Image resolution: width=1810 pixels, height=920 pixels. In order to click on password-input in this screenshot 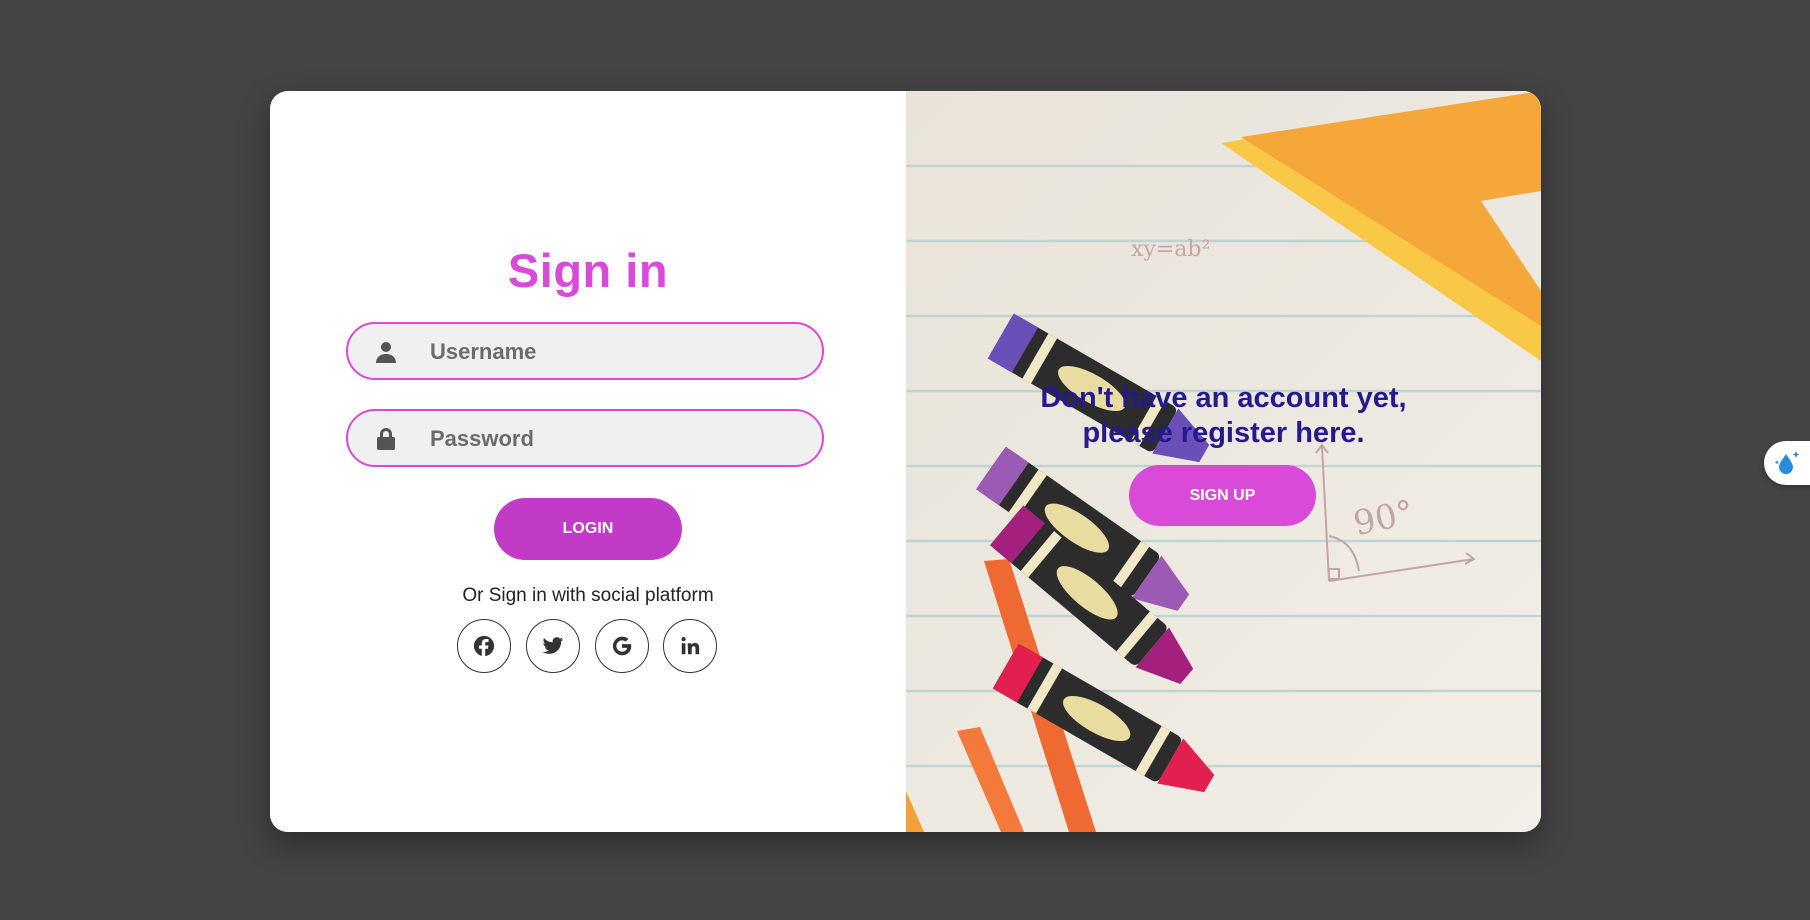, I will do `click(620, 439)`.